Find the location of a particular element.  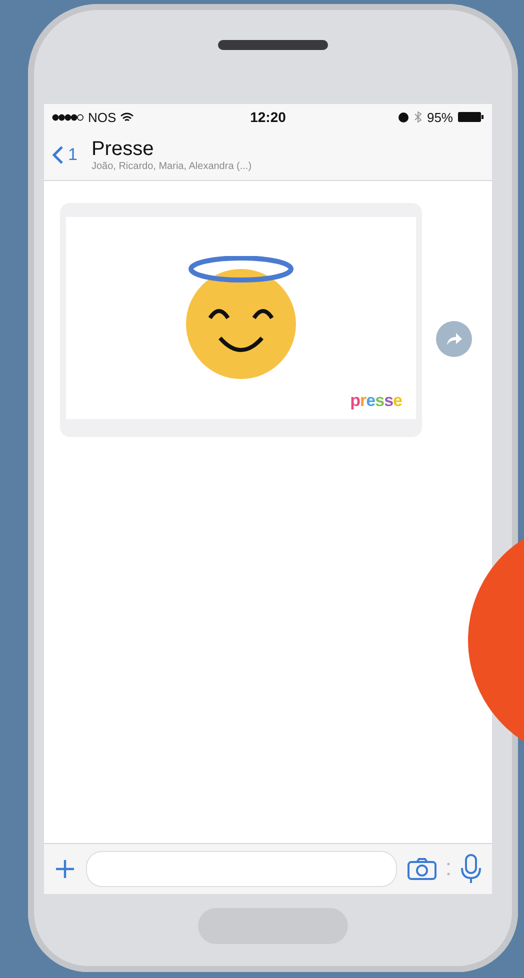

microphone-button is located at coordinates (471, 869).